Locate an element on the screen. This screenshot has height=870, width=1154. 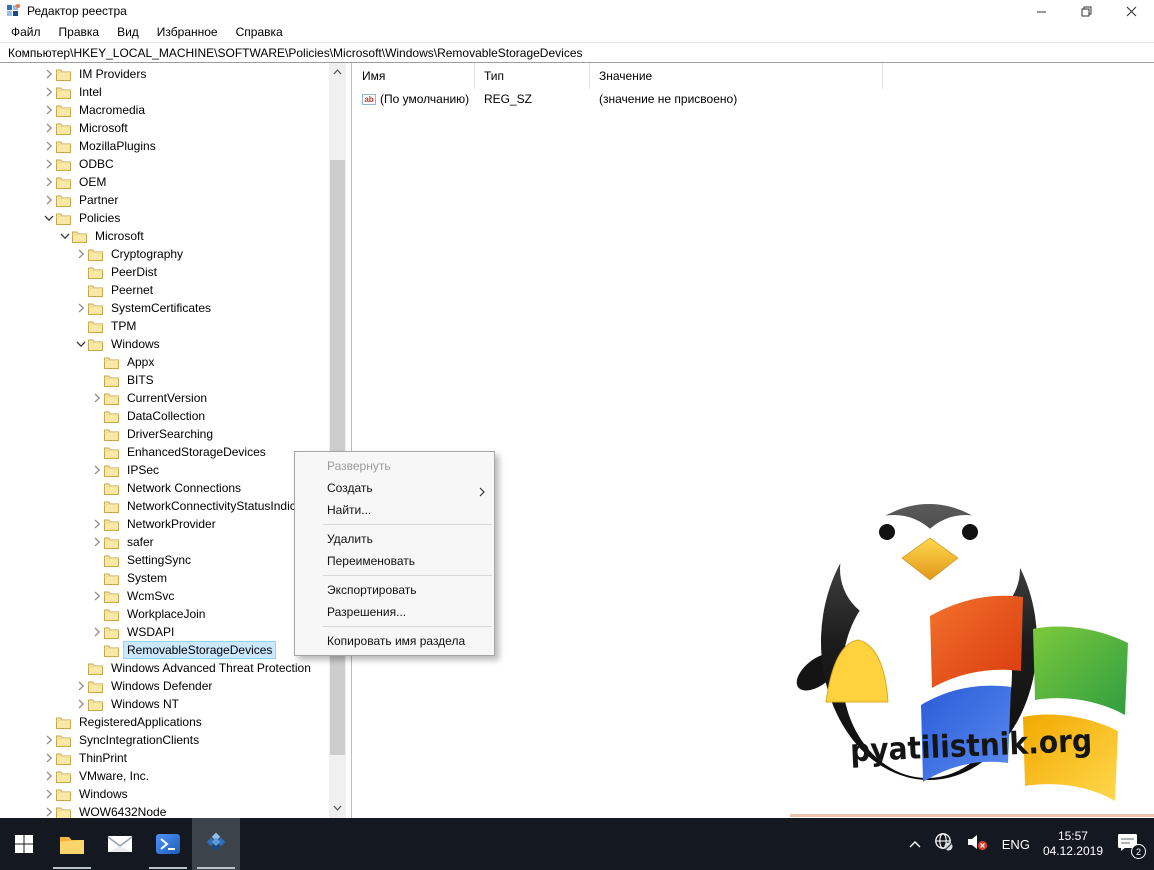
tree-item-wow6432node: WOW6432Node is located at coordinates (163, 810).